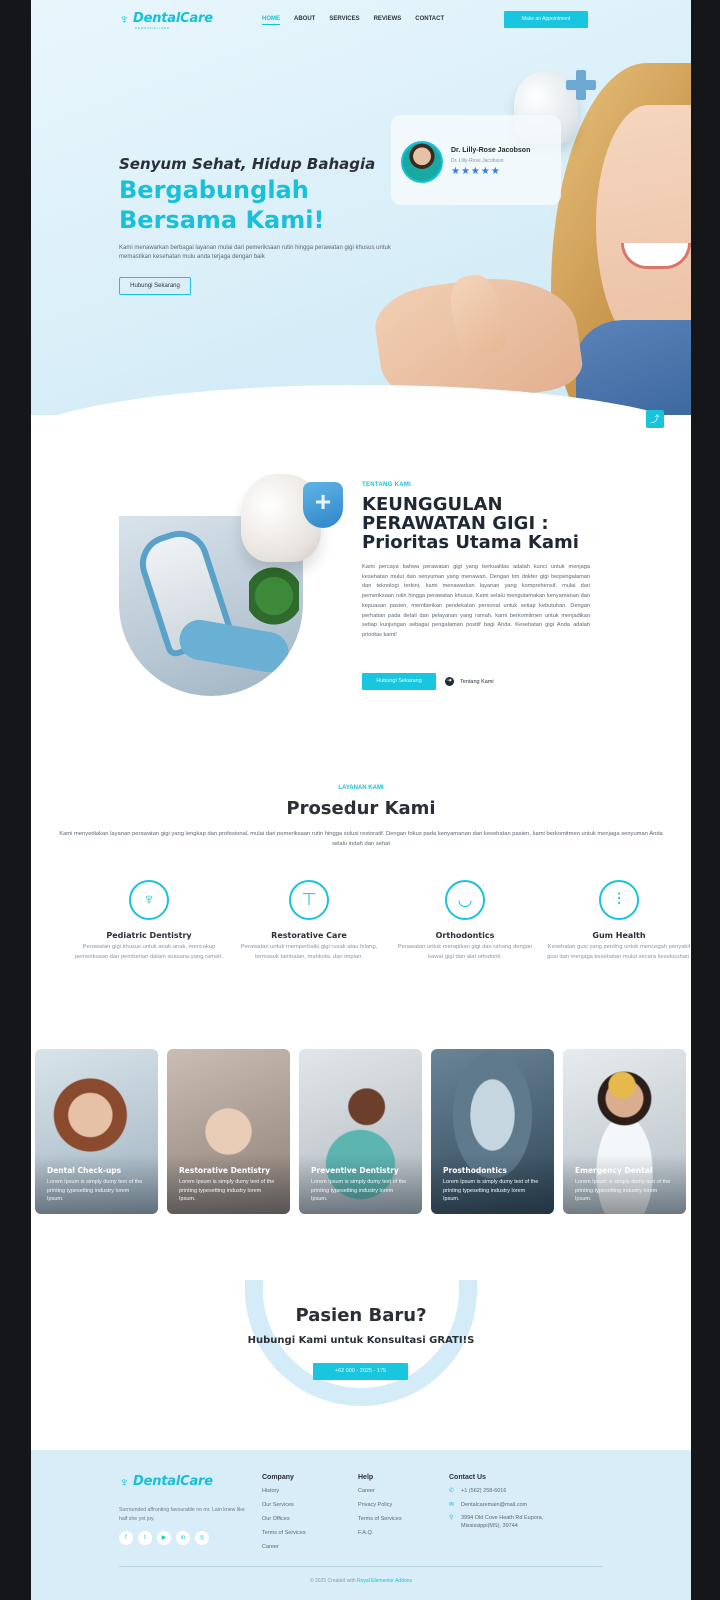 The height and width of the screenshot is (1600, 720). Describe the element at coordinates (387, 485) in the screenshot. I see `about-eyebrow: TENTANG KAMI` at that location.